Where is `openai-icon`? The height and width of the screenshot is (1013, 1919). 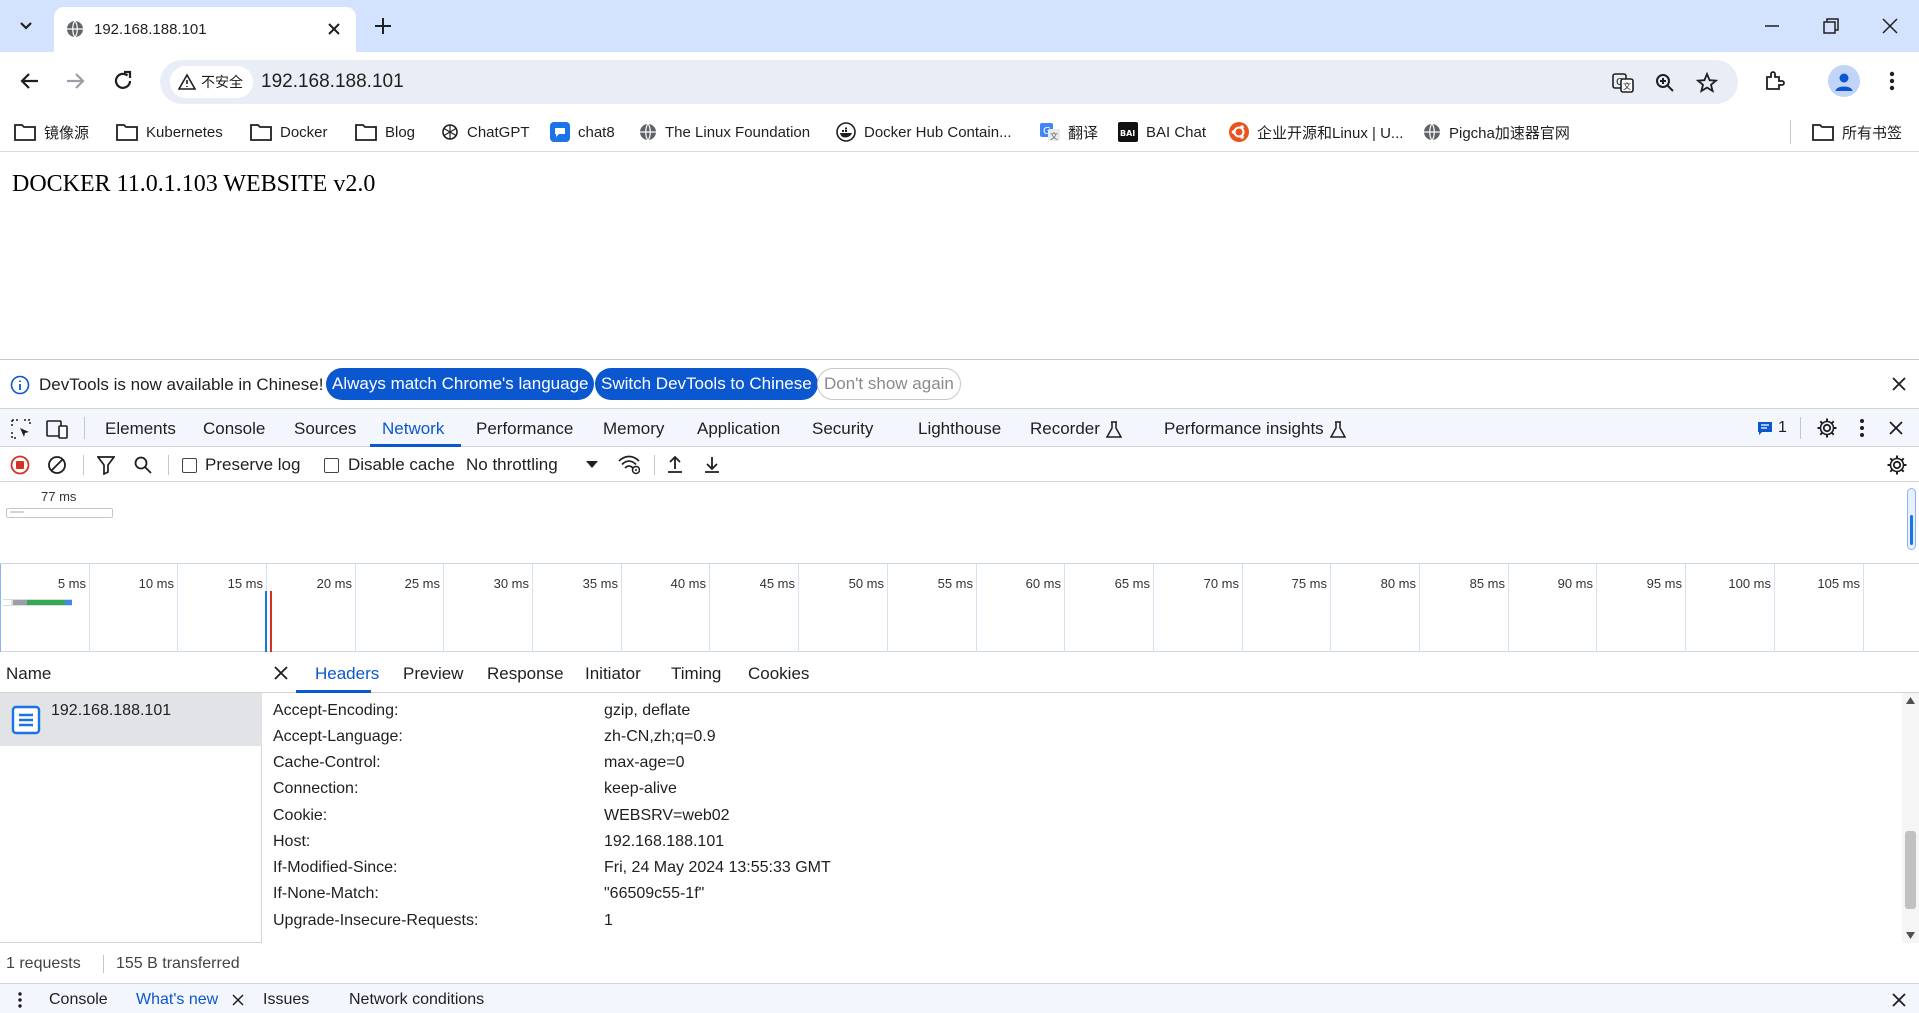
openai-icon is located at coordinates (450, 132).